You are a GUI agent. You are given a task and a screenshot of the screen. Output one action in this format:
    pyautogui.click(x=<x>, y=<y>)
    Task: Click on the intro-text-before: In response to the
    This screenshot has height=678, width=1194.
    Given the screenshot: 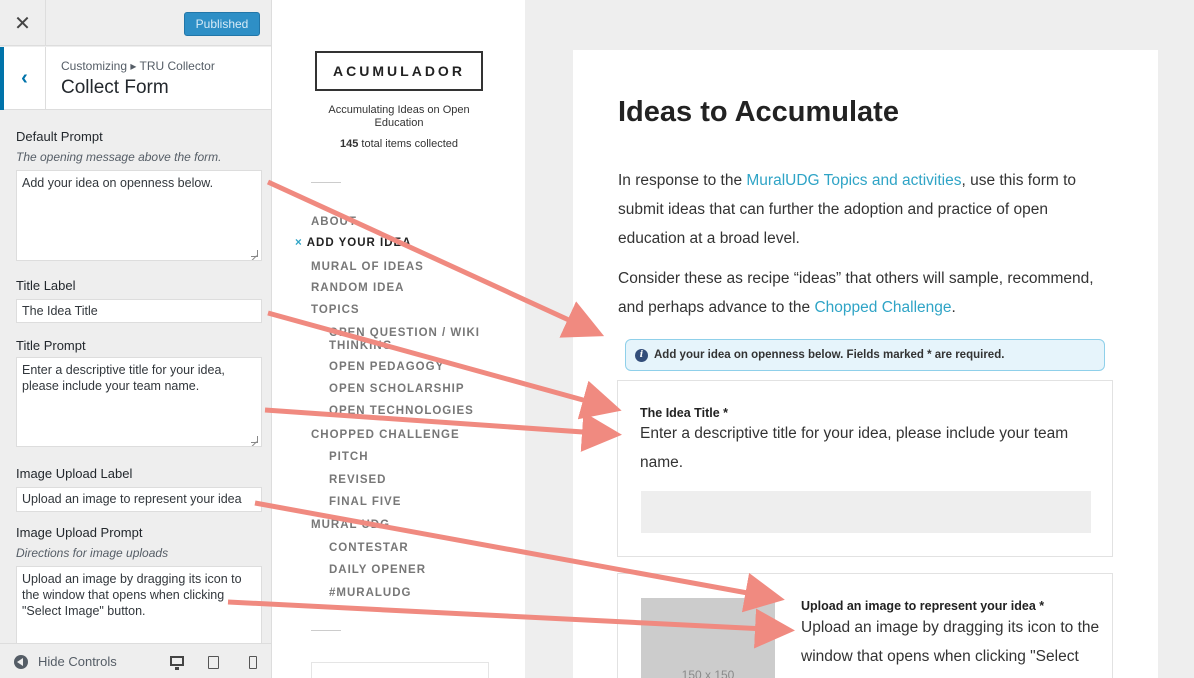 What is the action you would take?
    pyautogui.click(x=682, y=180)
    